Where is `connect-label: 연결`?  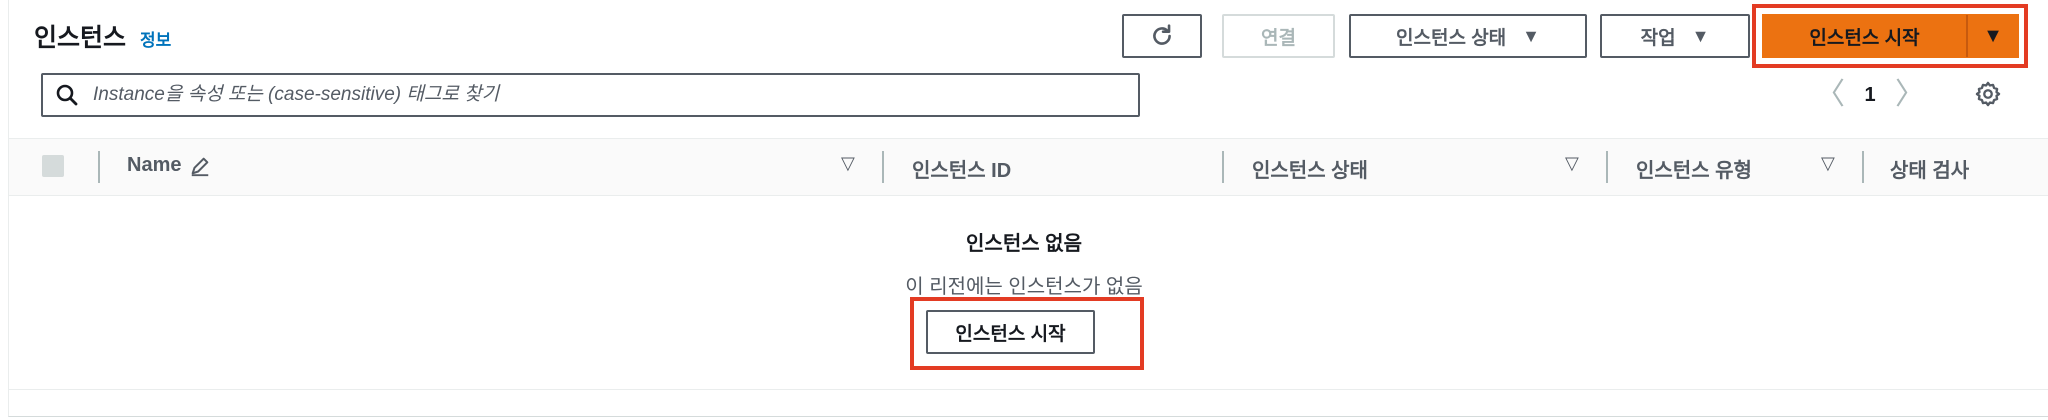
connect-label: 연결 is located at coordinates (1278, 38).